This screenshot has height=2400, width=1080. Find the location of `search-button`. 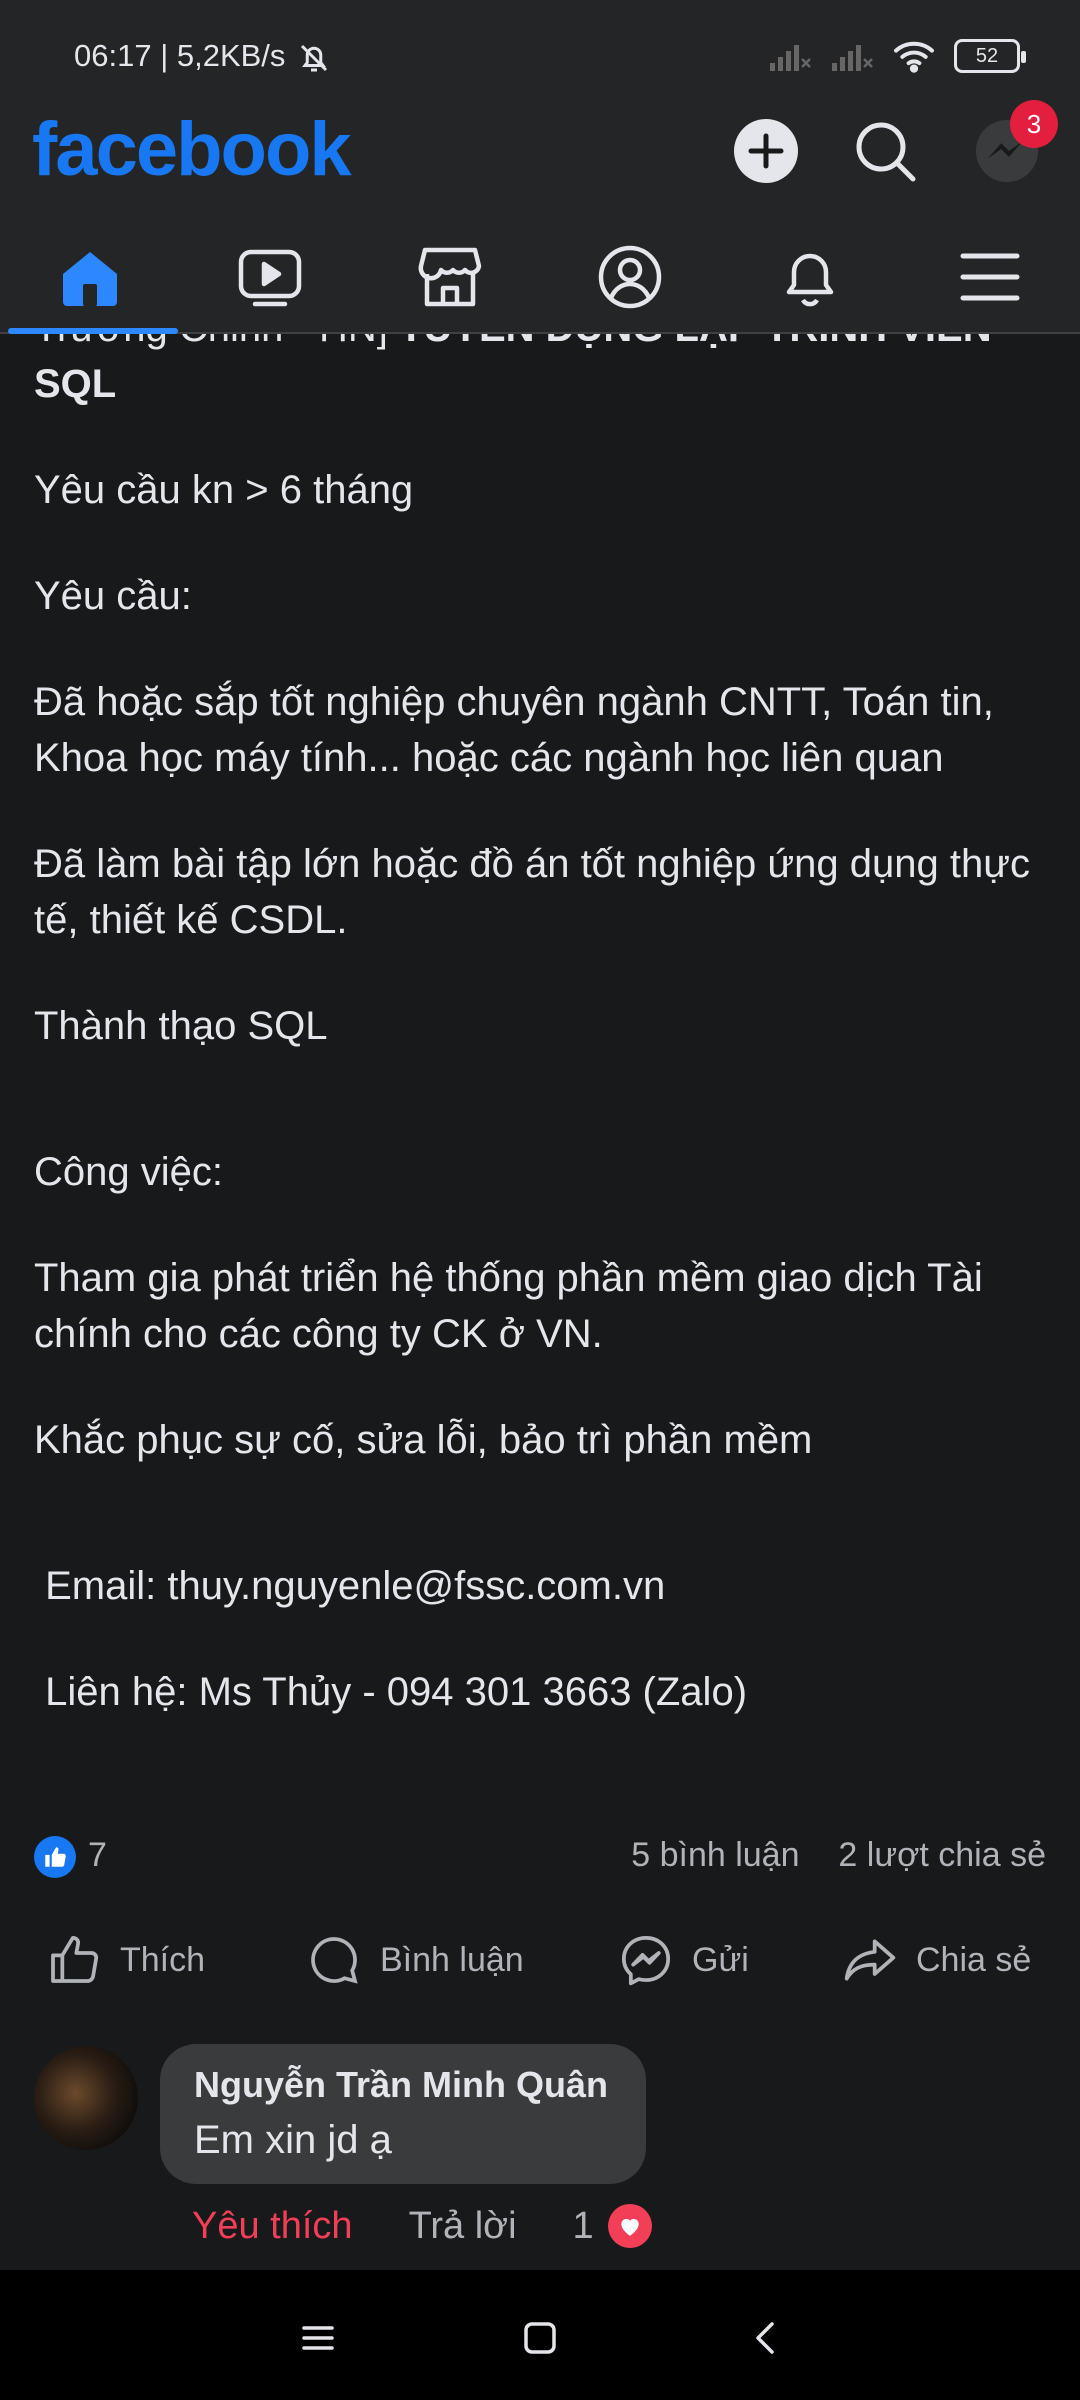

search-button is located at coordinates (885, 151).